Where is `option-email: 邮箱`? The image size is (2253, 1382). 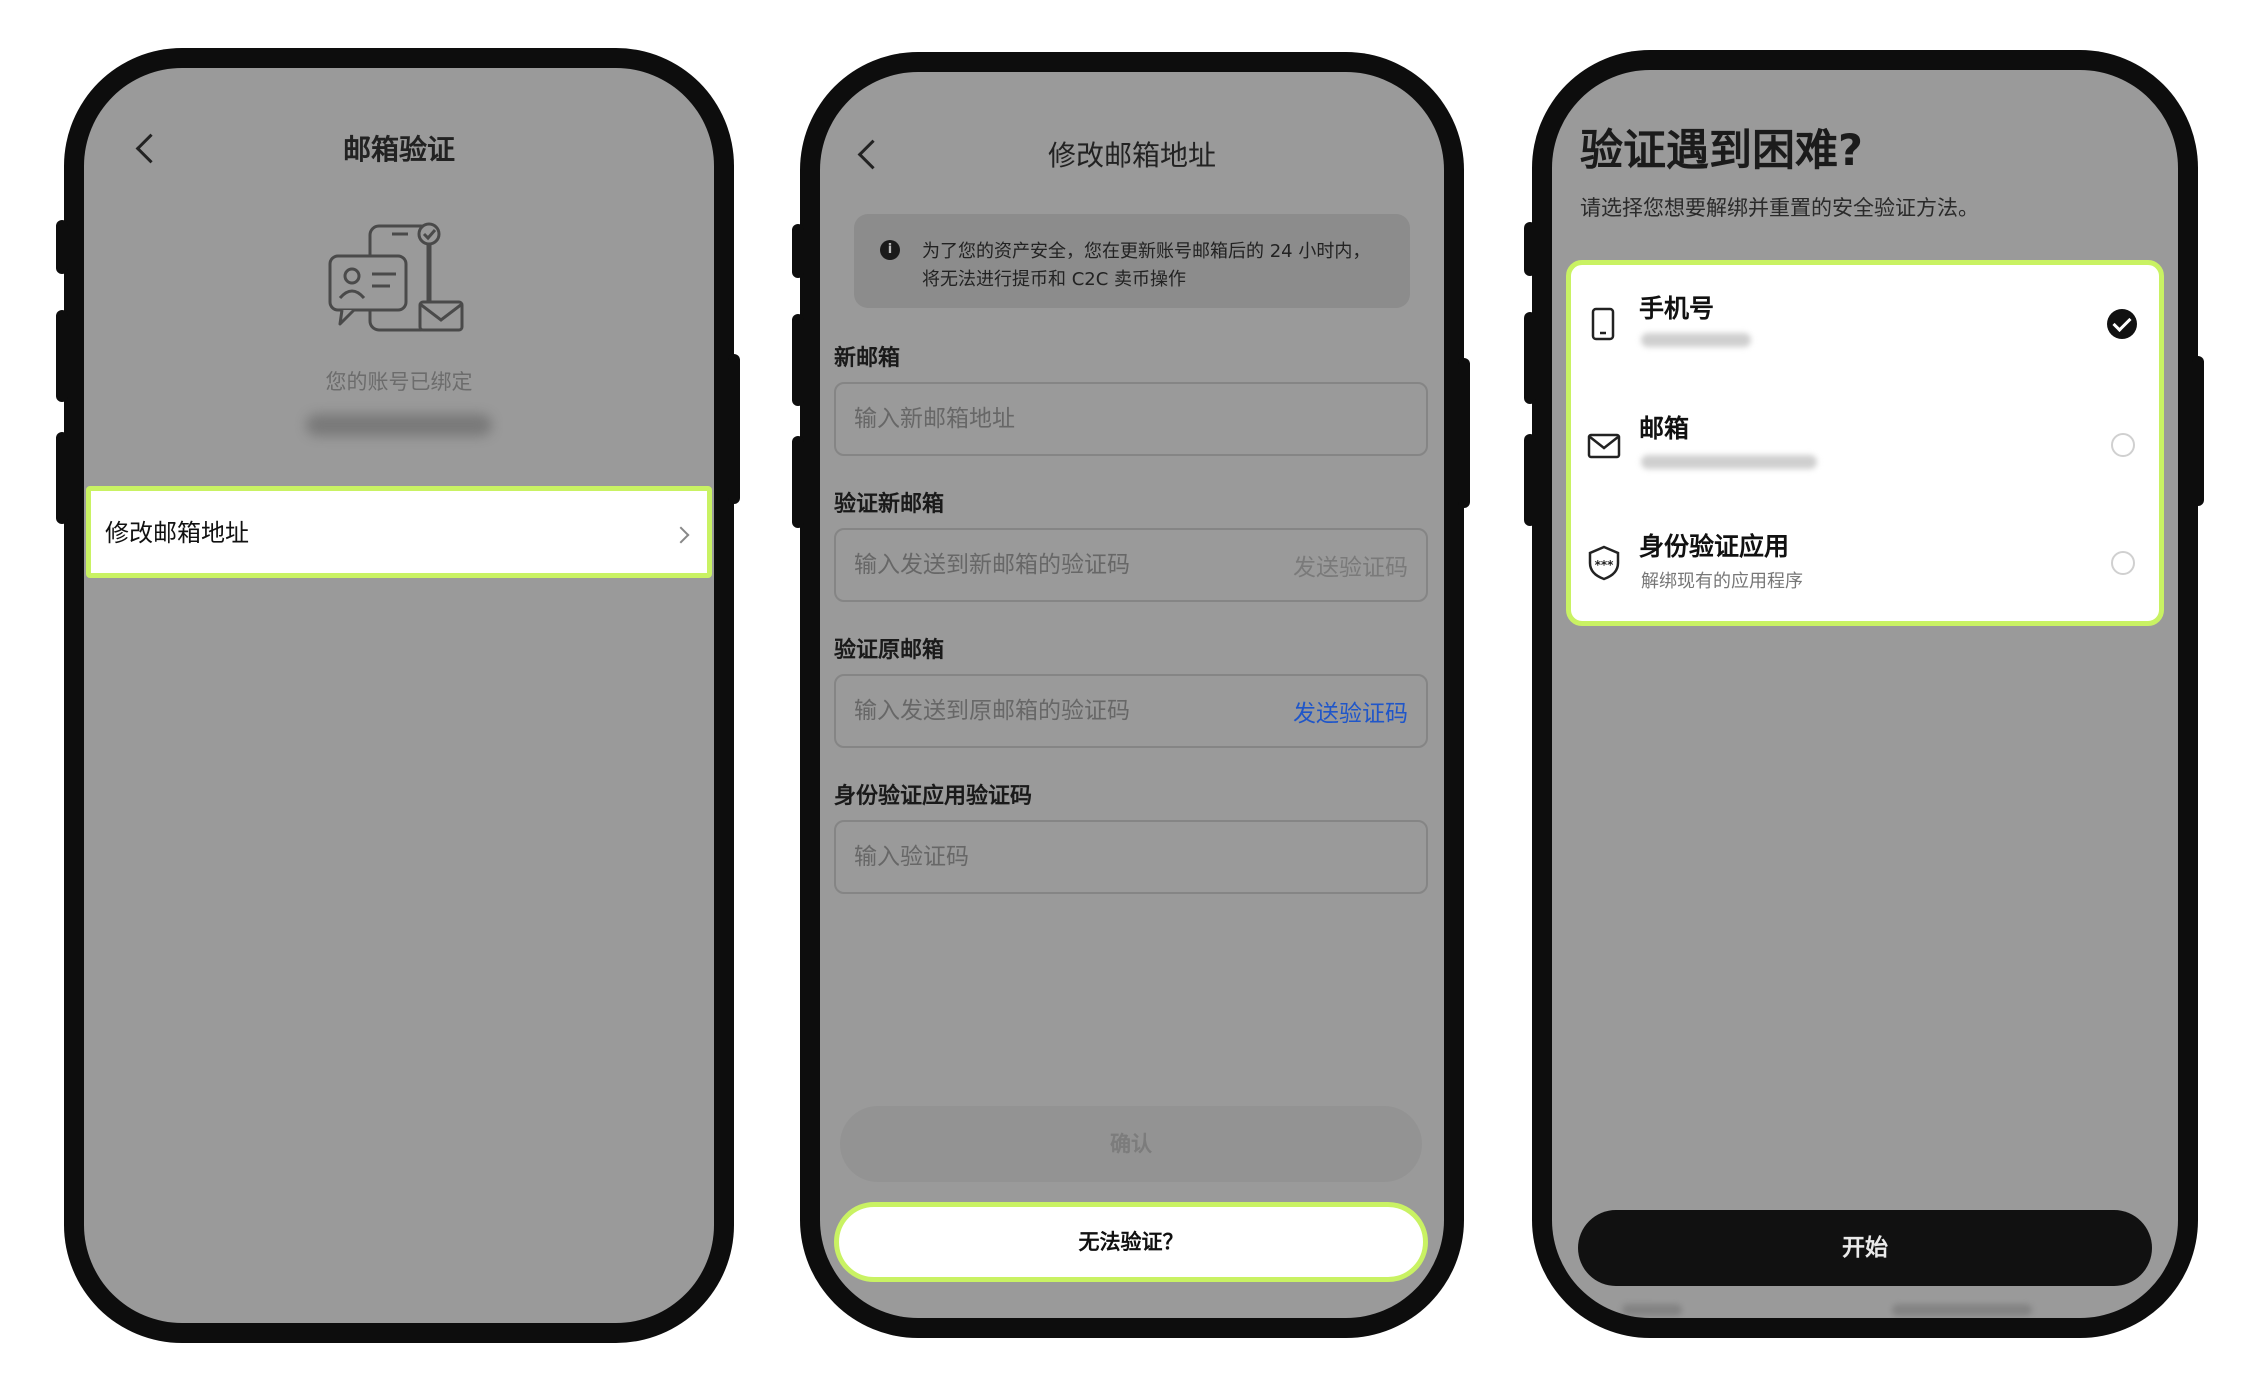 option-email: 邮箱 is located at coordinates (1865, 444).